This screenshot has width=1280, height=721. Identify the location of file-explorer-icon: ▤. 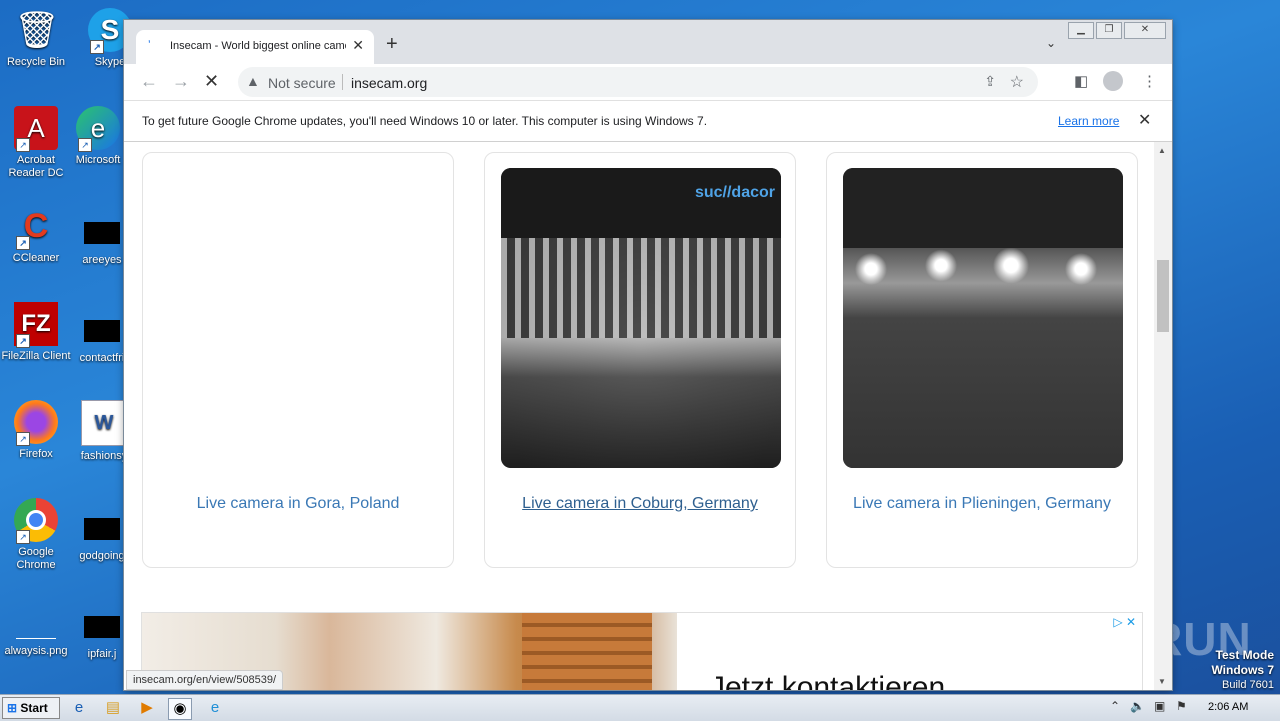
(113, 708).